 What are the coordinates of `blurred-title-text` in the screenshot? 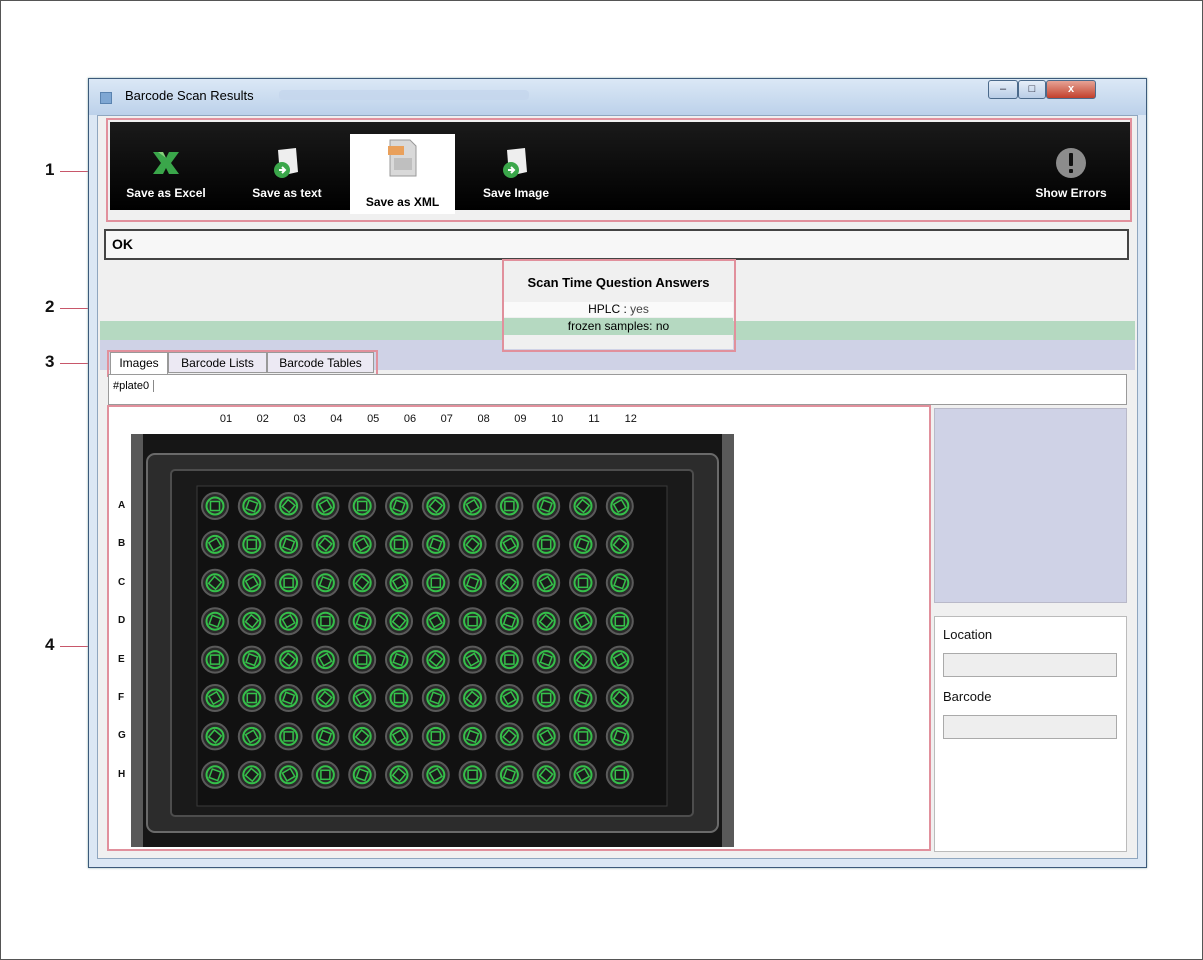 It's located at (404, 95).